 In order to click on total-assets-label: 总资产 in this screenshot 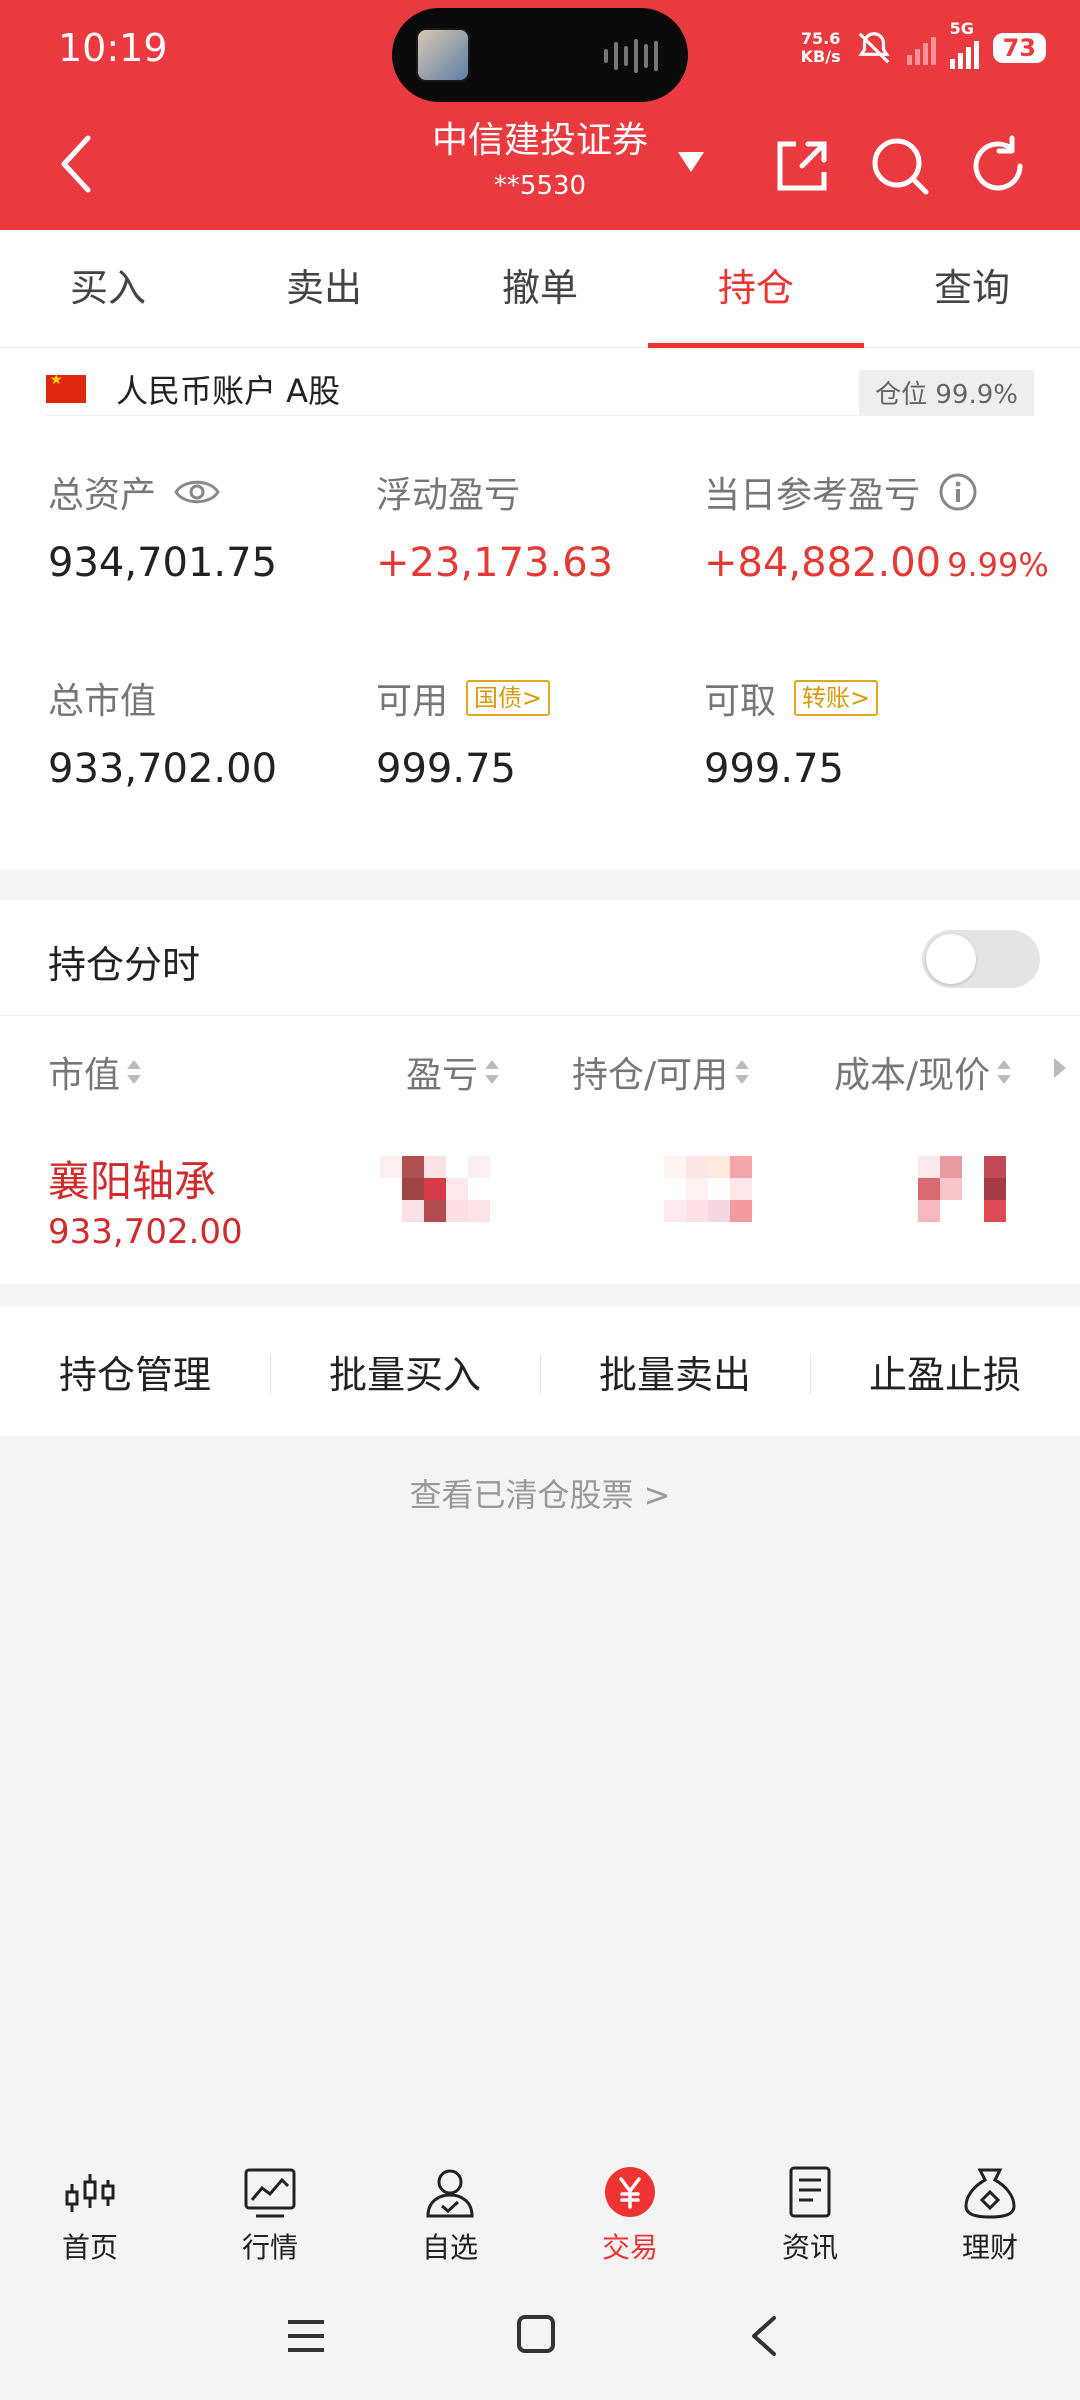, I will do `click(102, 495)`.